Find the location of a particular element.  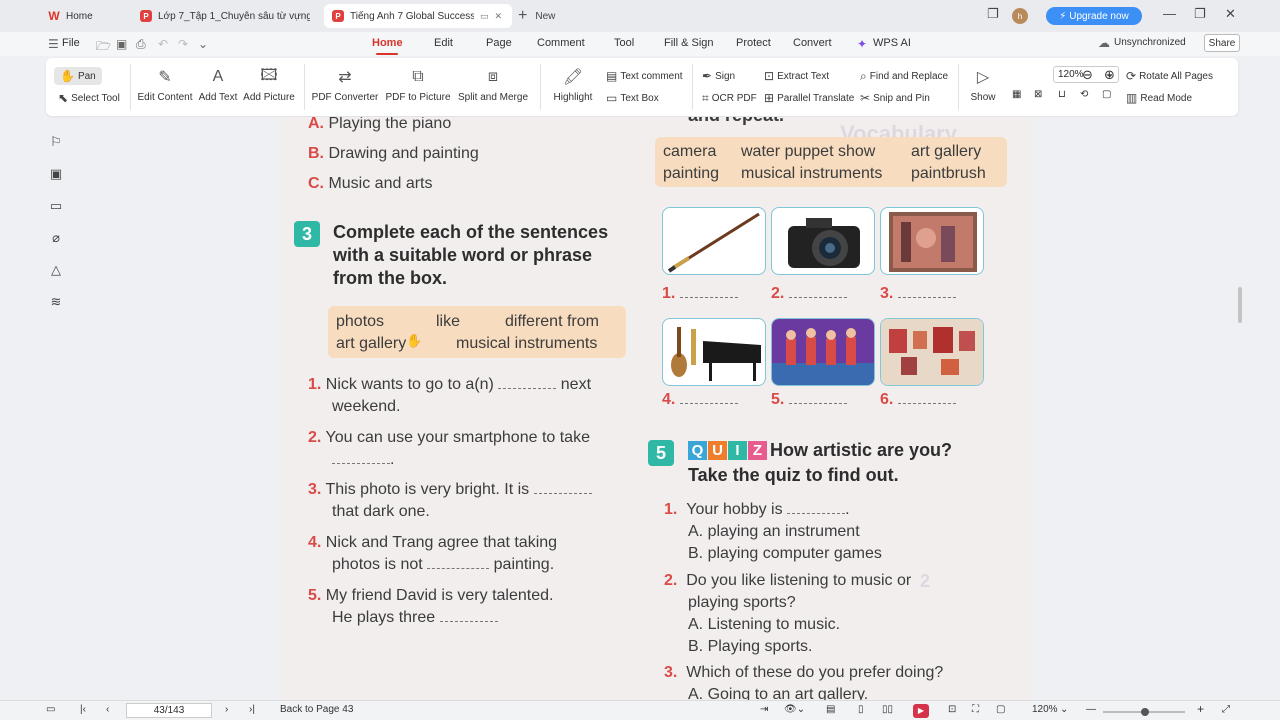

file-menu: File is located at coordinates (71, 43).